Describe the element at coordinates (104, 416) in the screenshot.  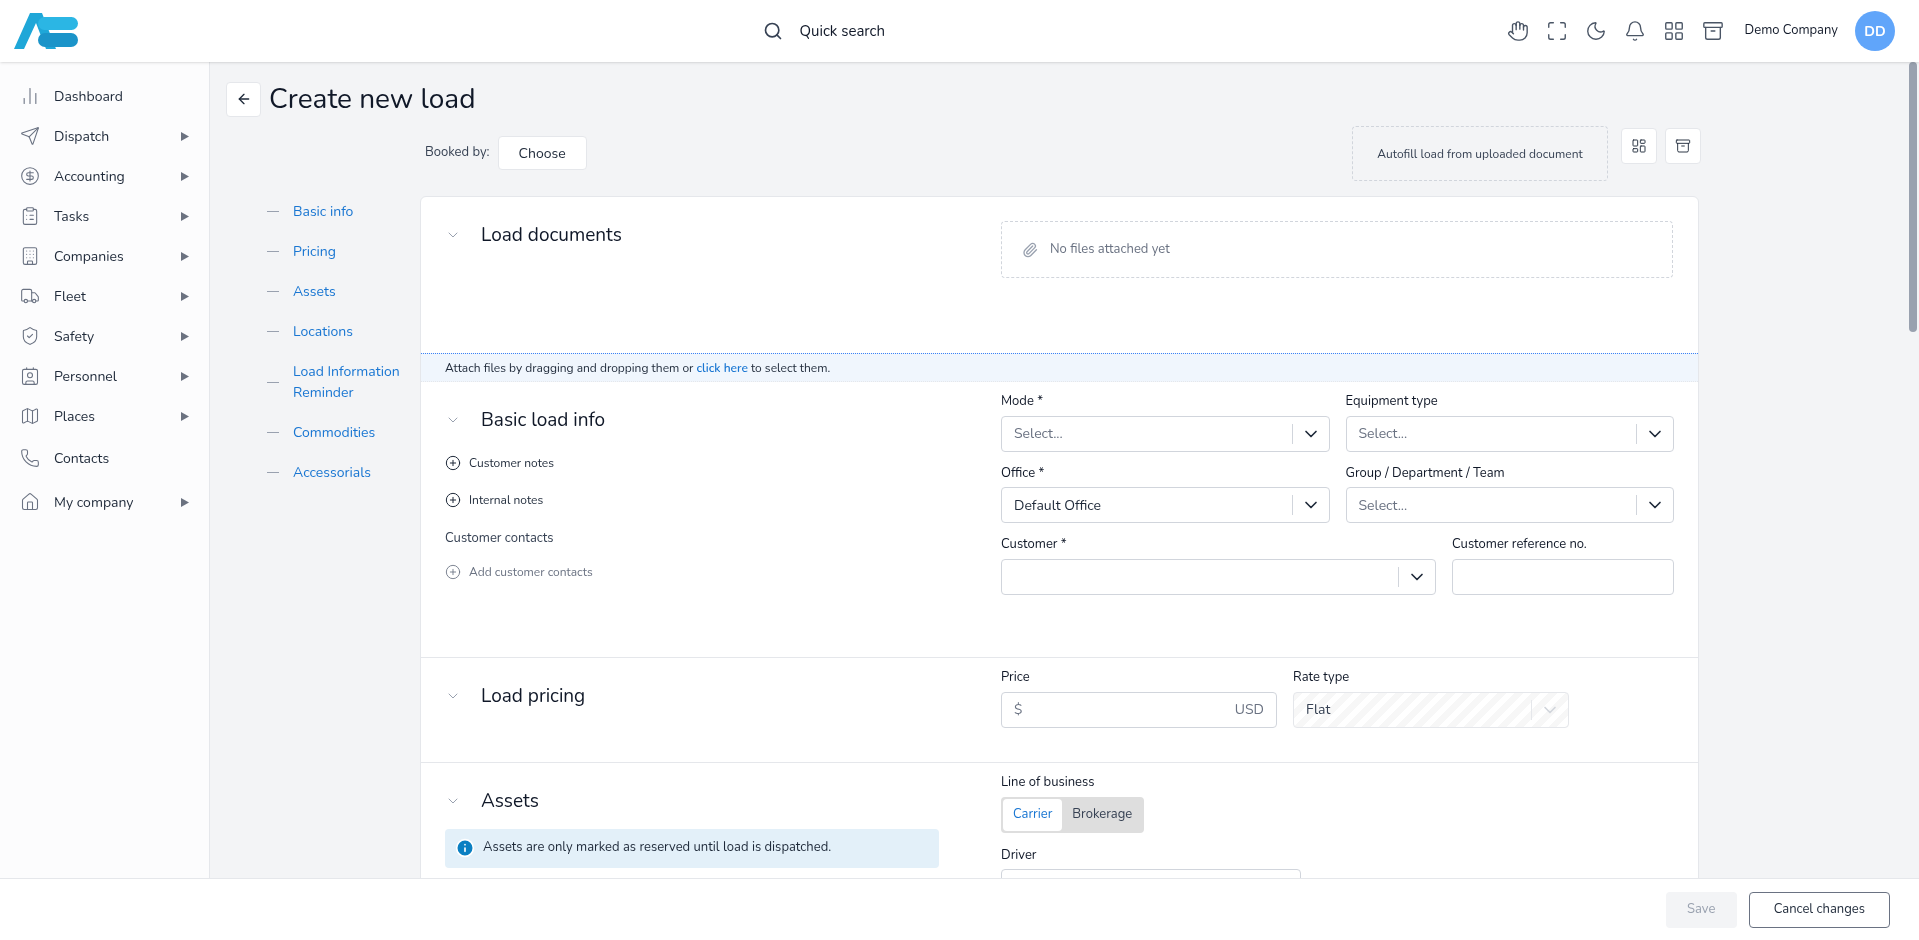
I see `sidebar-item: Places` at that location.